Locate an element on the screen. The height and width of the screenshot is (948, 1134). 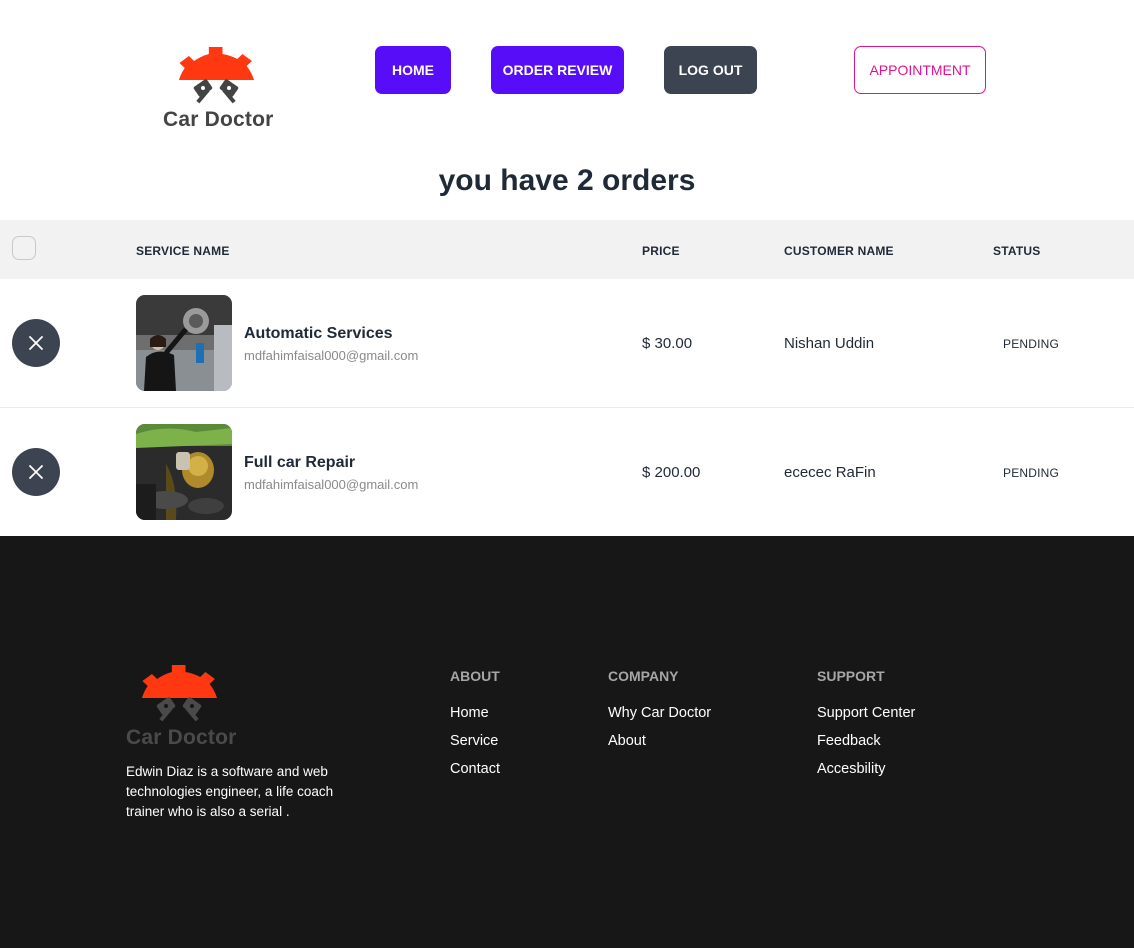
footer-logo: Car Doctor is located at coordinates (186, 709).